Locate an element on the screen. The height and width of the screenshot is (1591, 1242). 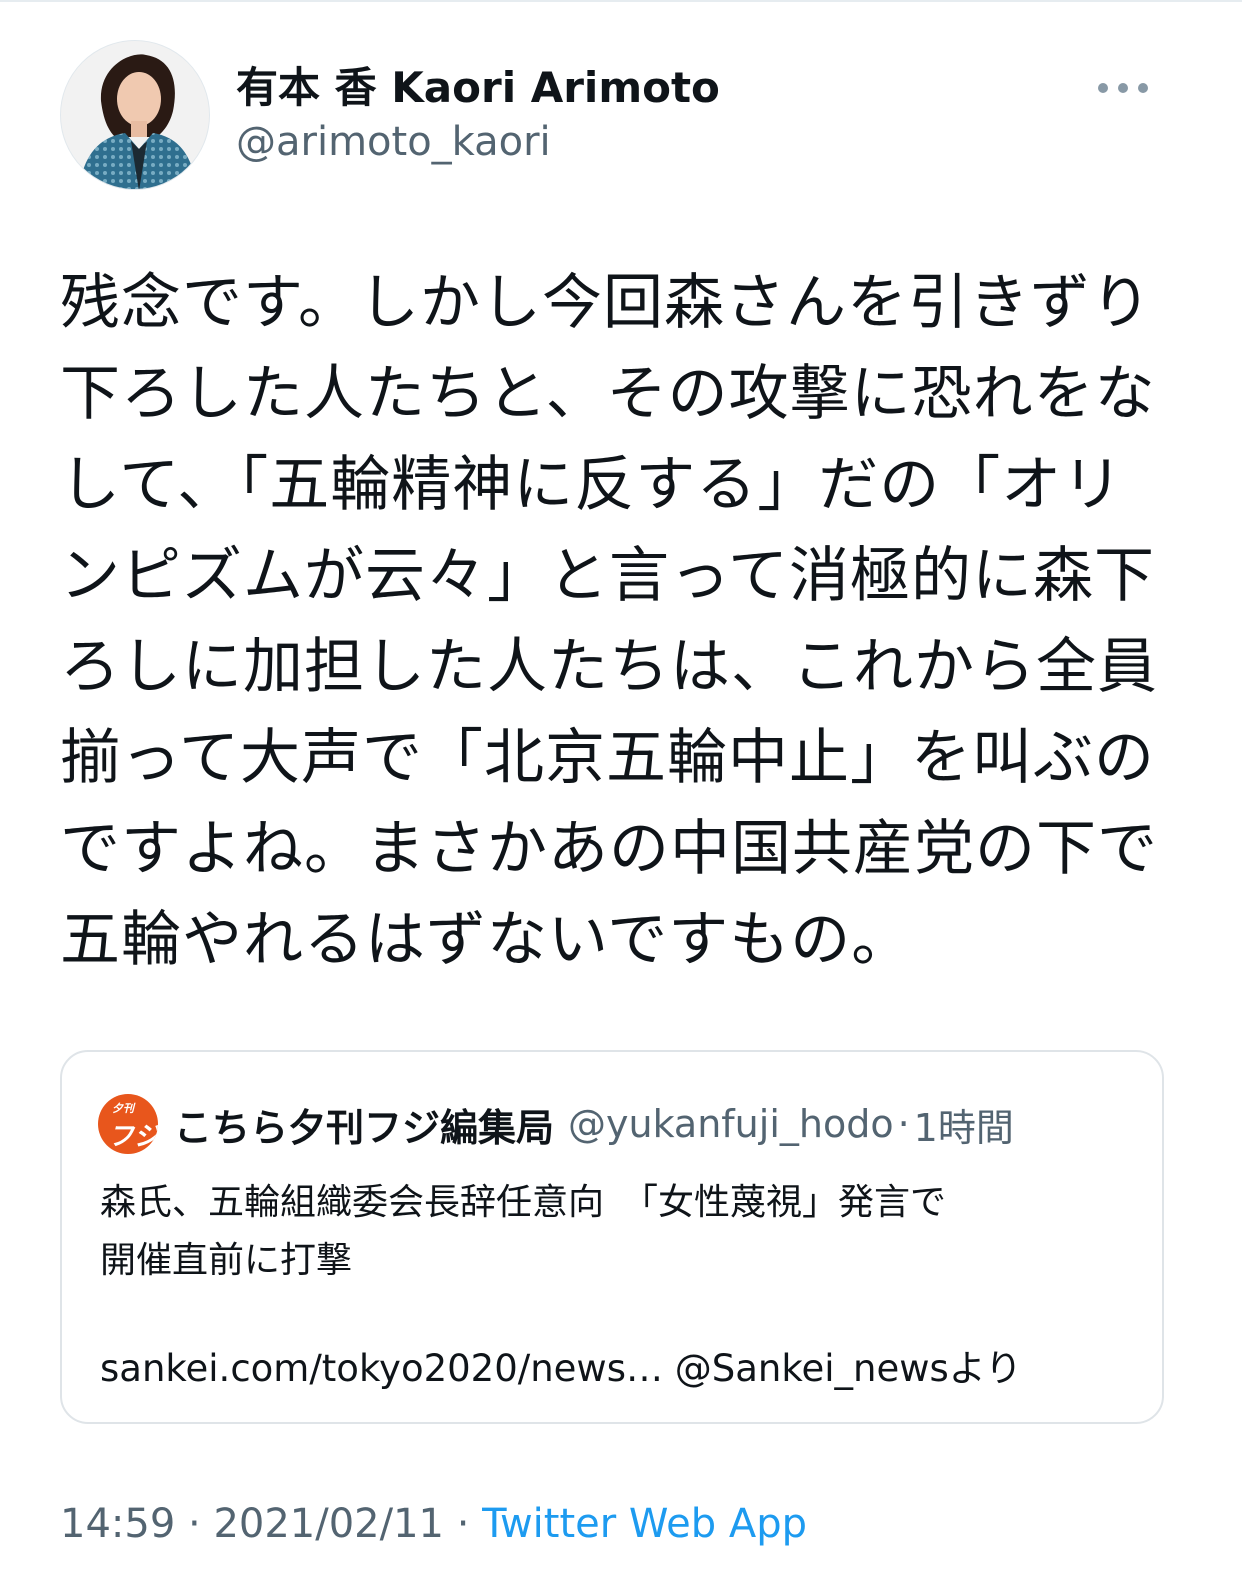
quoted-author-avatar: 夕刊 フジ is located at coordinates (128, 1124).